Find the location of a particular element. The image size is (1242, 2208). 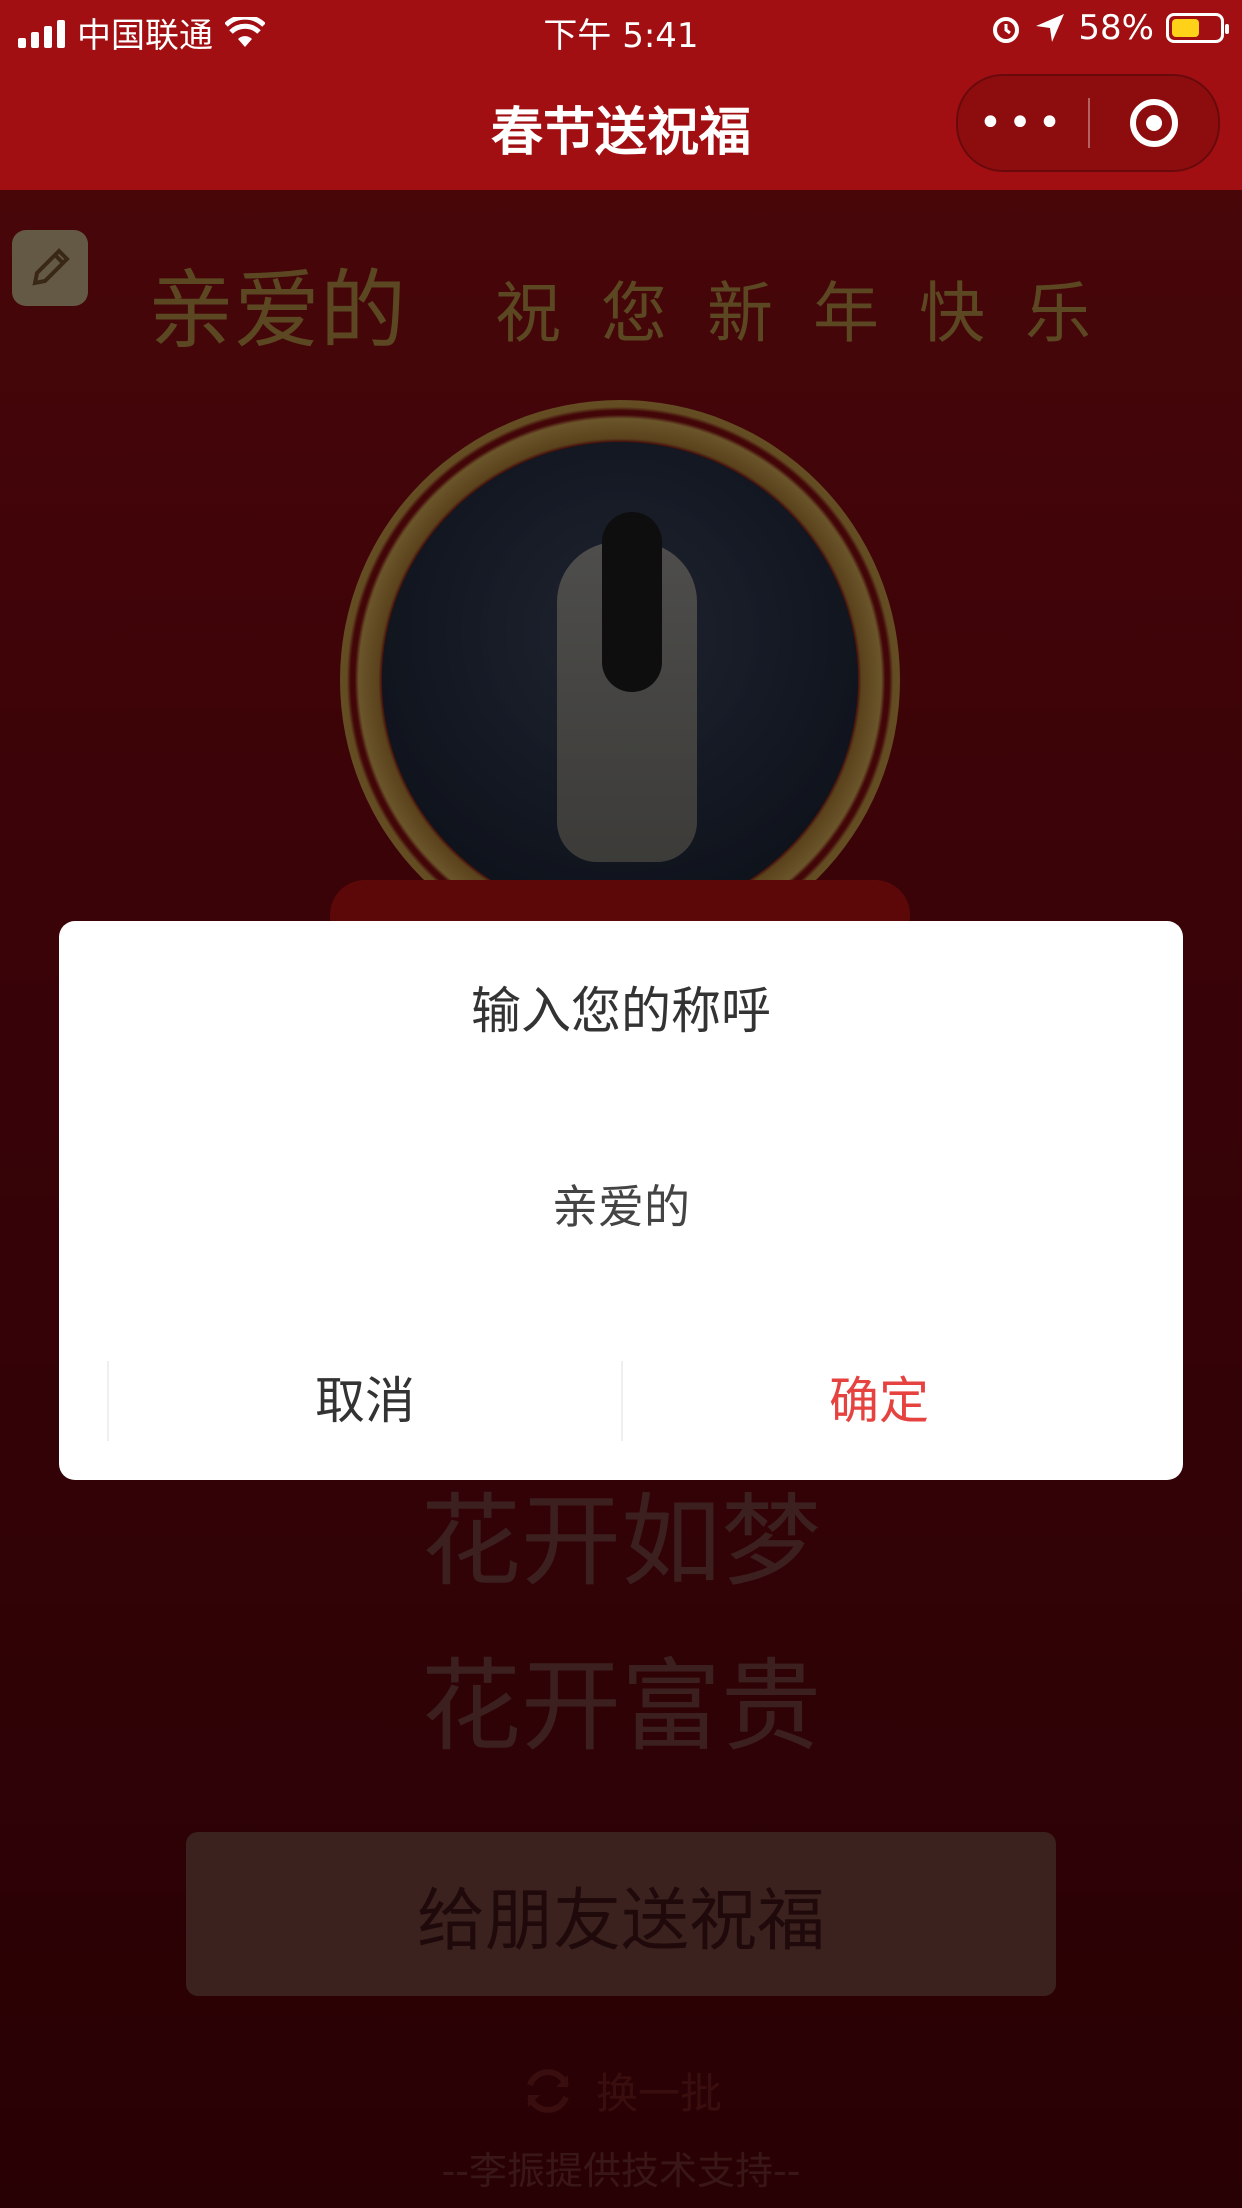

dialog-title: 输入您的称呼 is located at coordinates (621, 1011).